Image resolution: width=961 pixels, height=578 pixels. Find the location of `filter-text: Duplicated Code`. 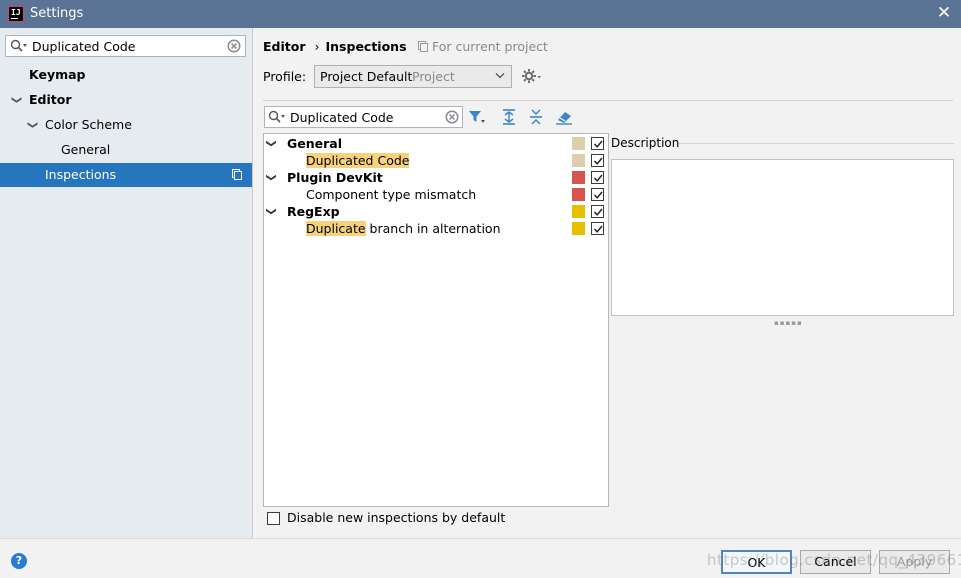

filter-text: Duplicated Code is located at coordinates (342, 117).